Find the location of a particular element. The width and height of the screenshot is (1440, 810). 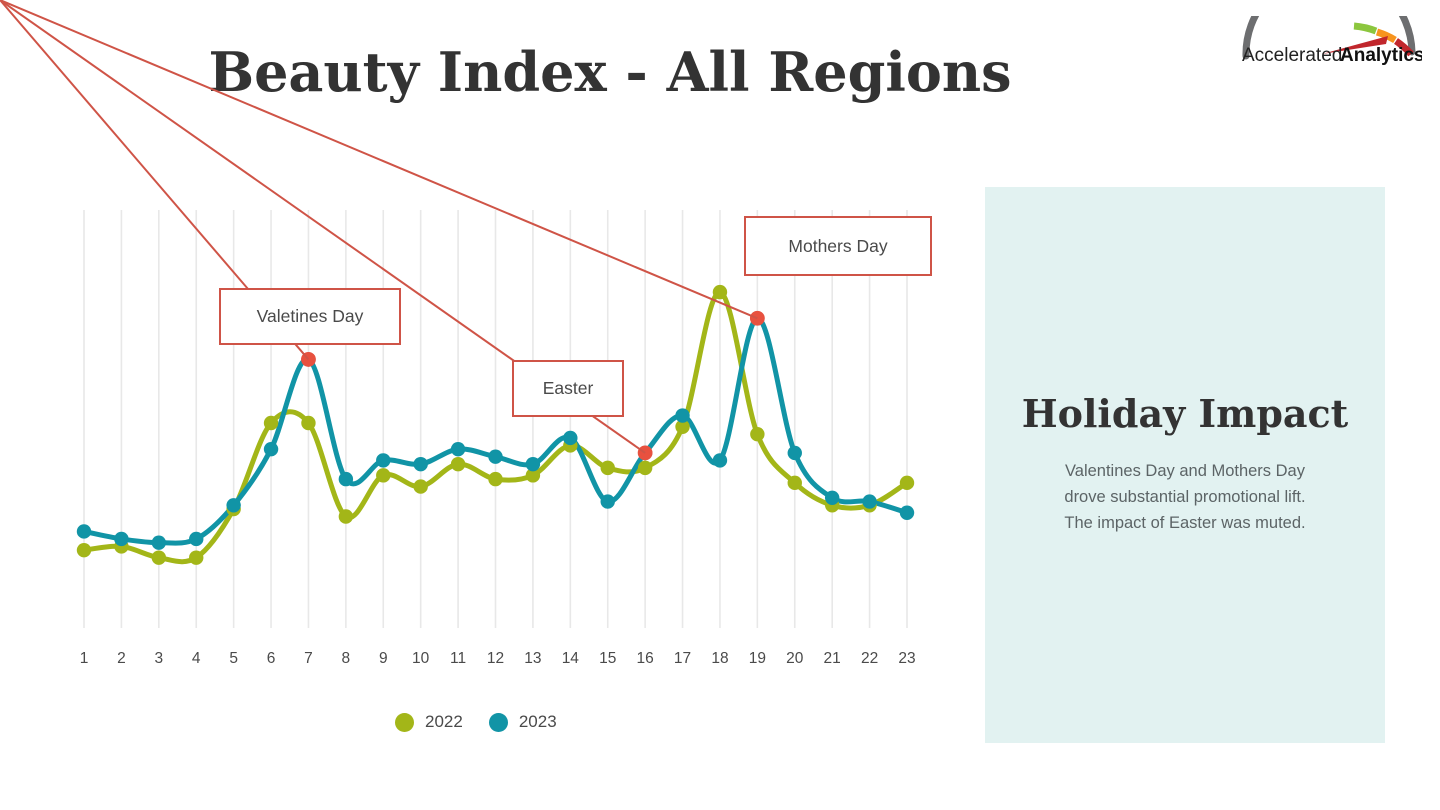

x-axis-label-12: 12 is located at coordinates (495, 658).